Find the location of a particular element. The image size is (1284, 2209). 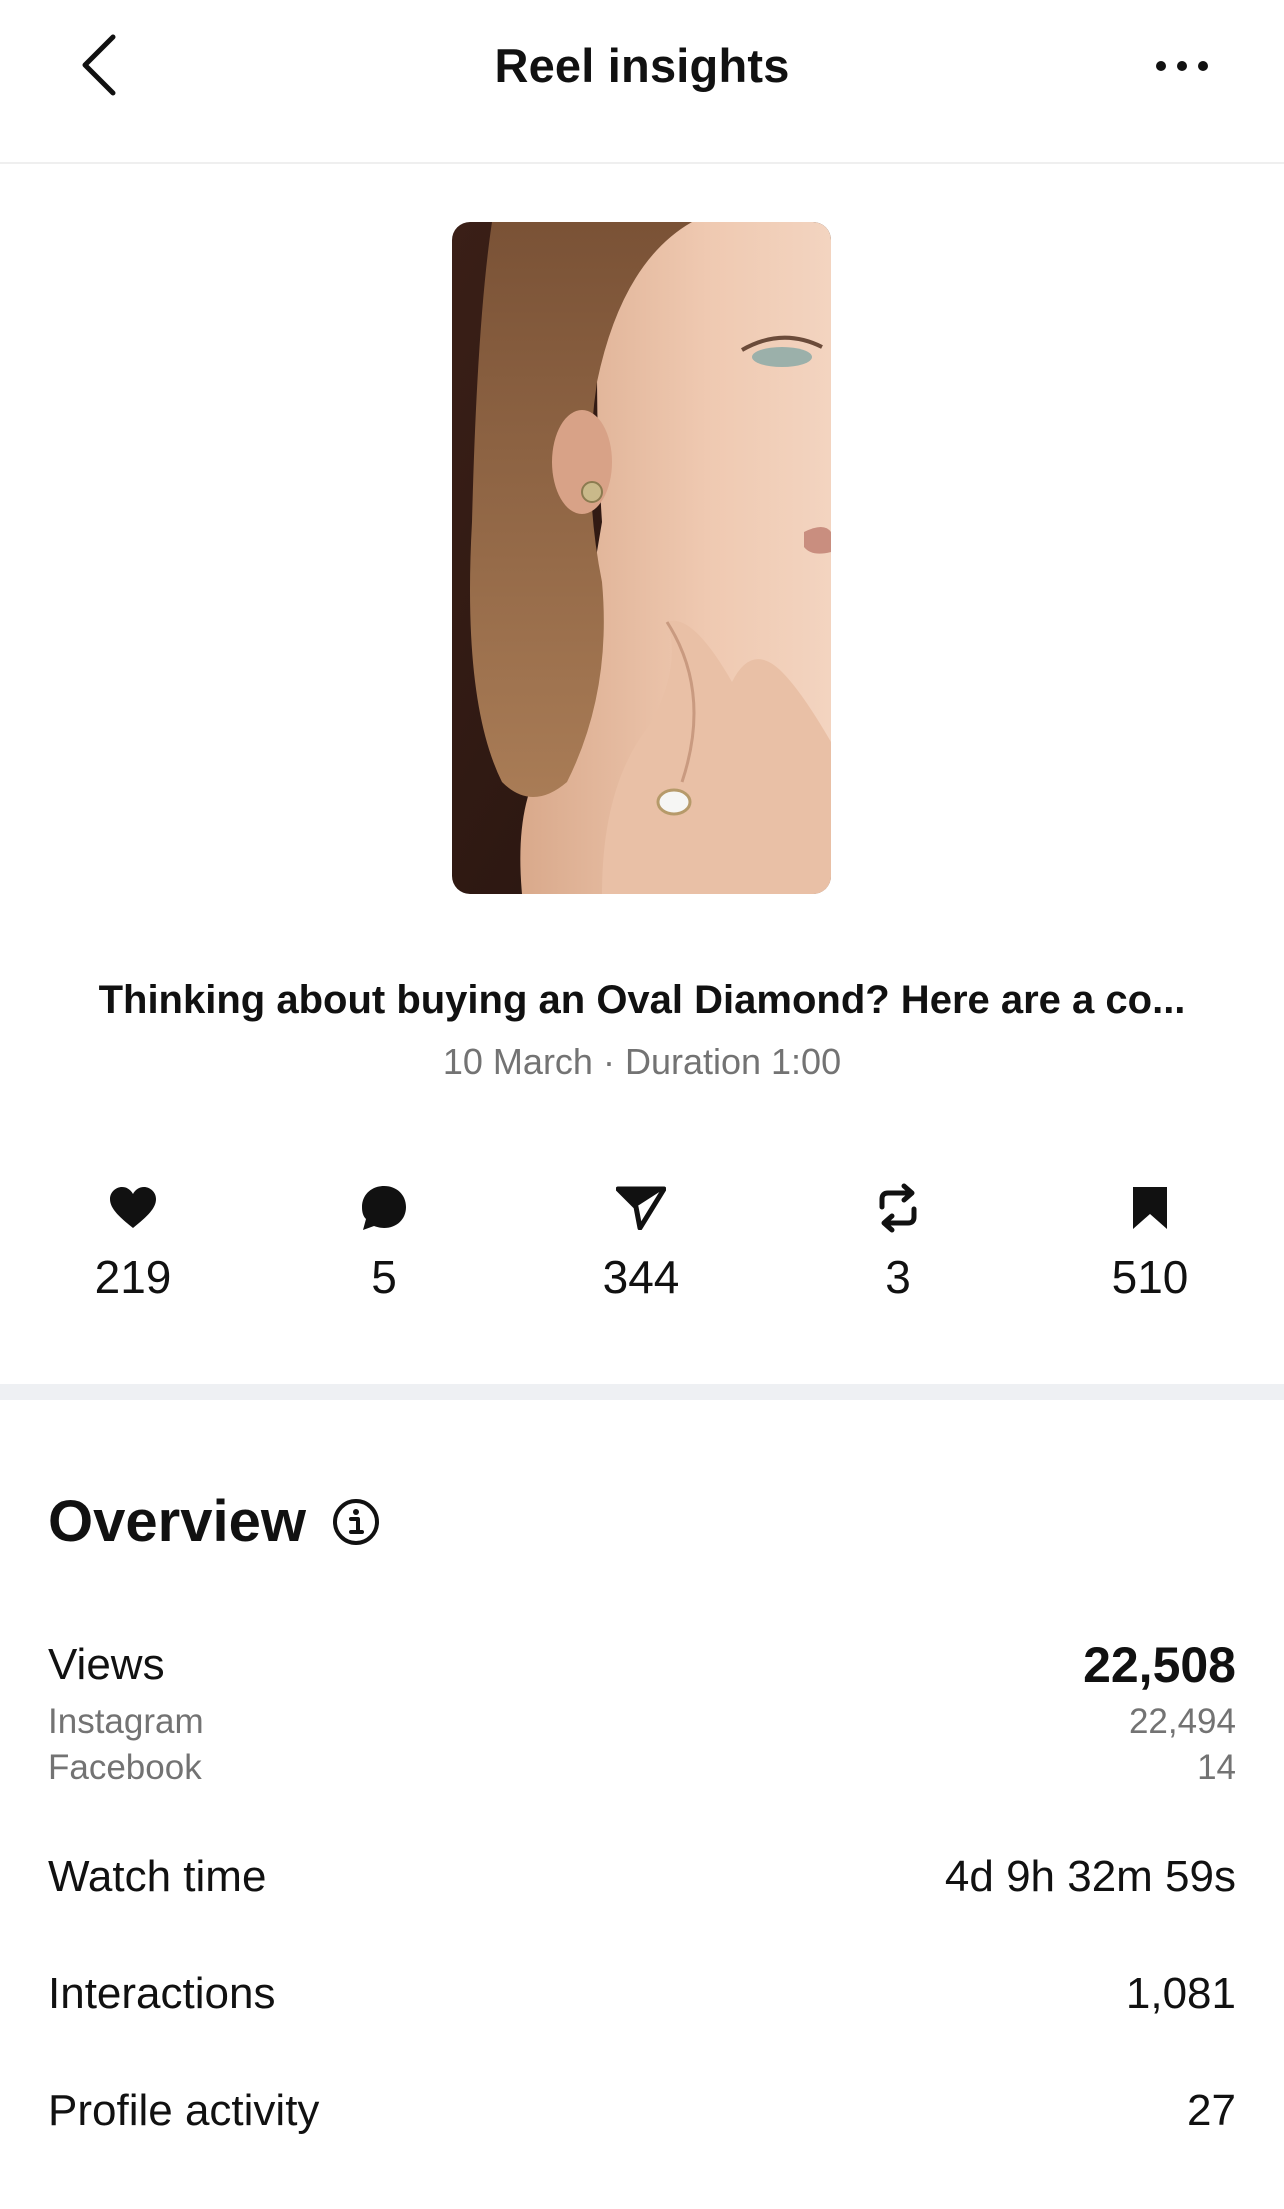

bookmark-icon is located at coordinates (1150, 1208).